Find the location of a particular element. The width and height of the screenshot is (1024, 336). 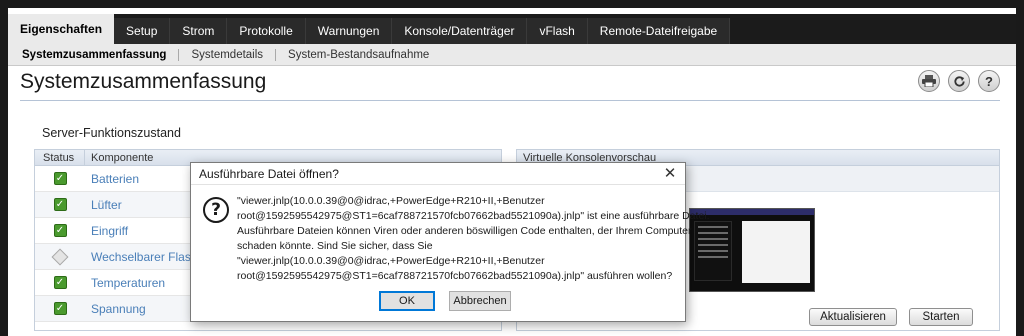

subnav-system-bestandsaufnahme: System-Bestandsaufnahme is located at coordinates (358, 54).